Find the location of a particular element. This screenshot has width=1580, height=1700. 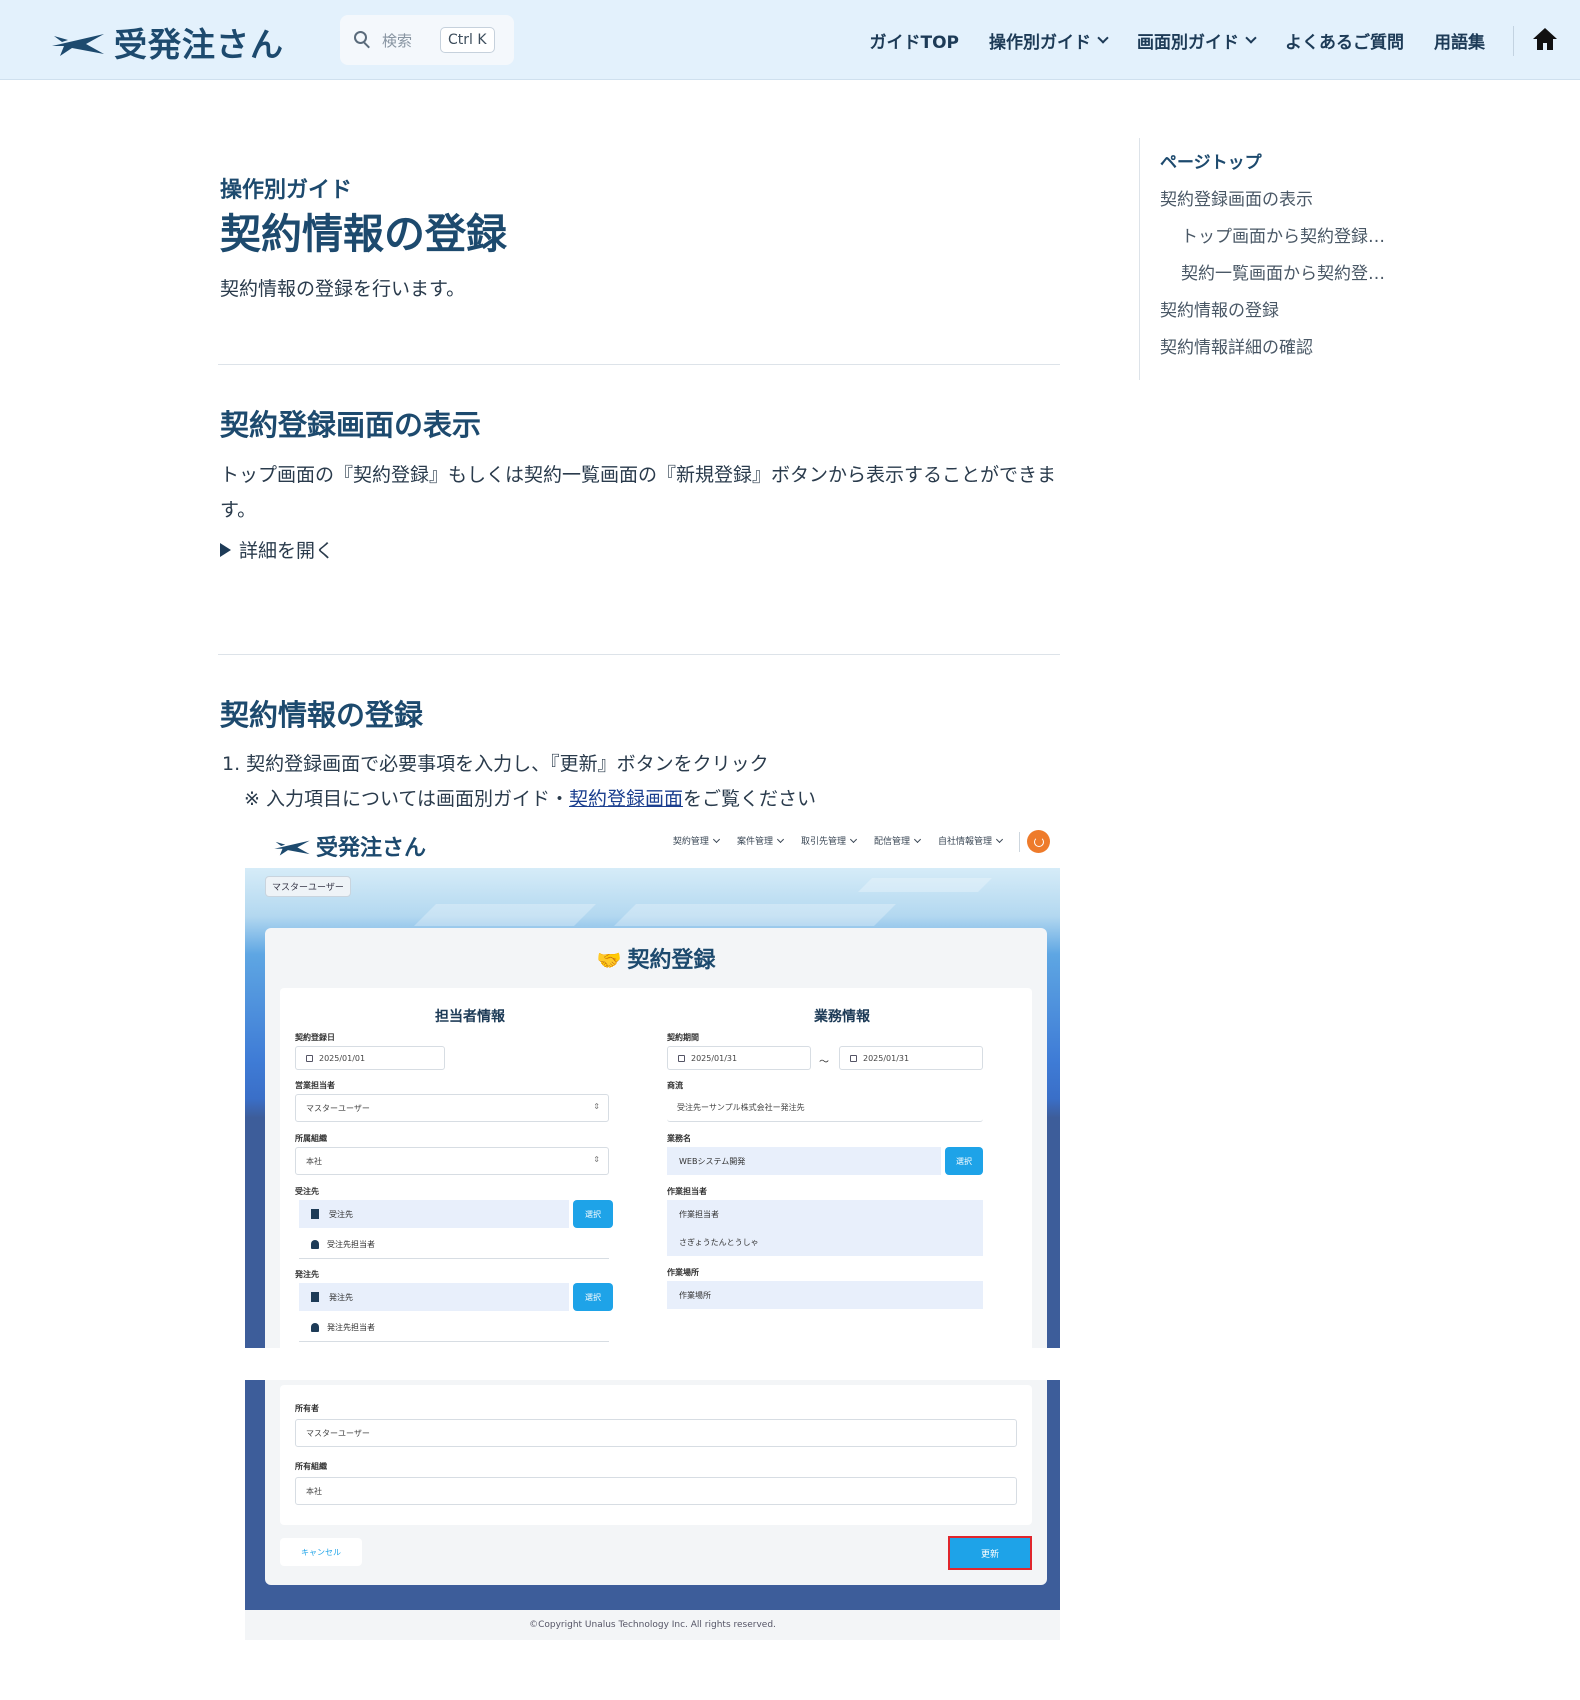

nav-operation-guide: 操作別ガイド is located at coordinates (1049, 40).